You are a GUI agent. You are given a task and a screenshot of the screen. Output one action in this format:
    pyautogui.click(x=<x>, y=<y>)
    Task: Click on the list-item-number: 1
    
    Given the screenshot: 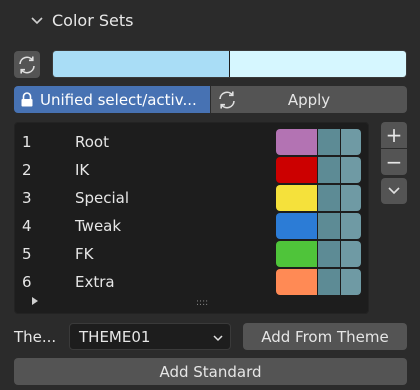 What is the action you would take?
    pyautogui.click(x=27, y=142)
    